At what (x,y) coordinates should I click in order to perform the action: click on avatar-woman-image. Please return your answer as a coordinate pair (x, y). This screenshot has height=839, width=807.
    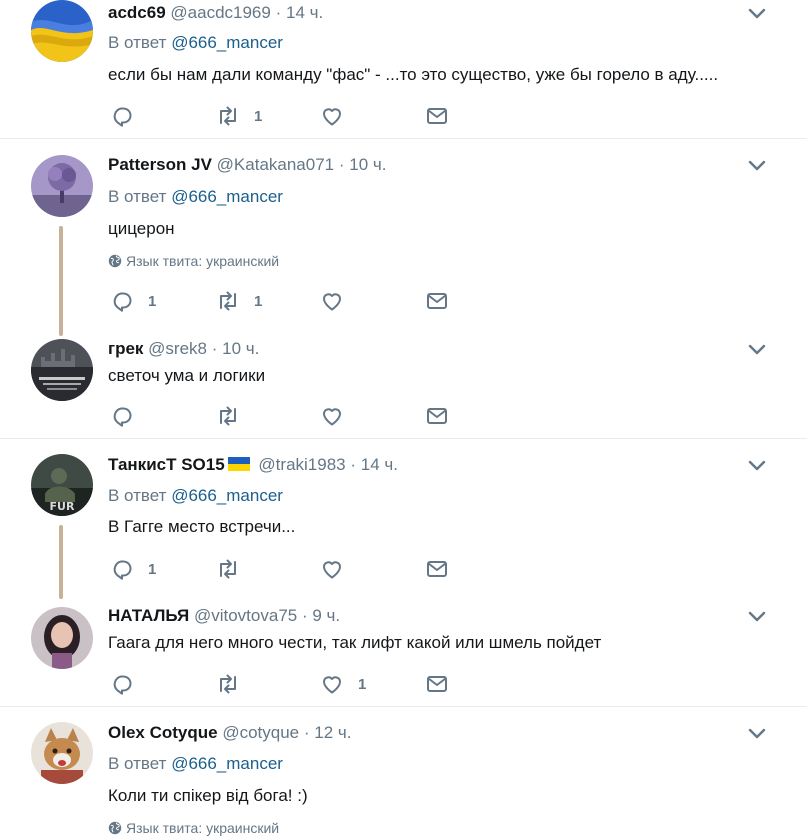
    Looking at the image, I should click on (62, 638).